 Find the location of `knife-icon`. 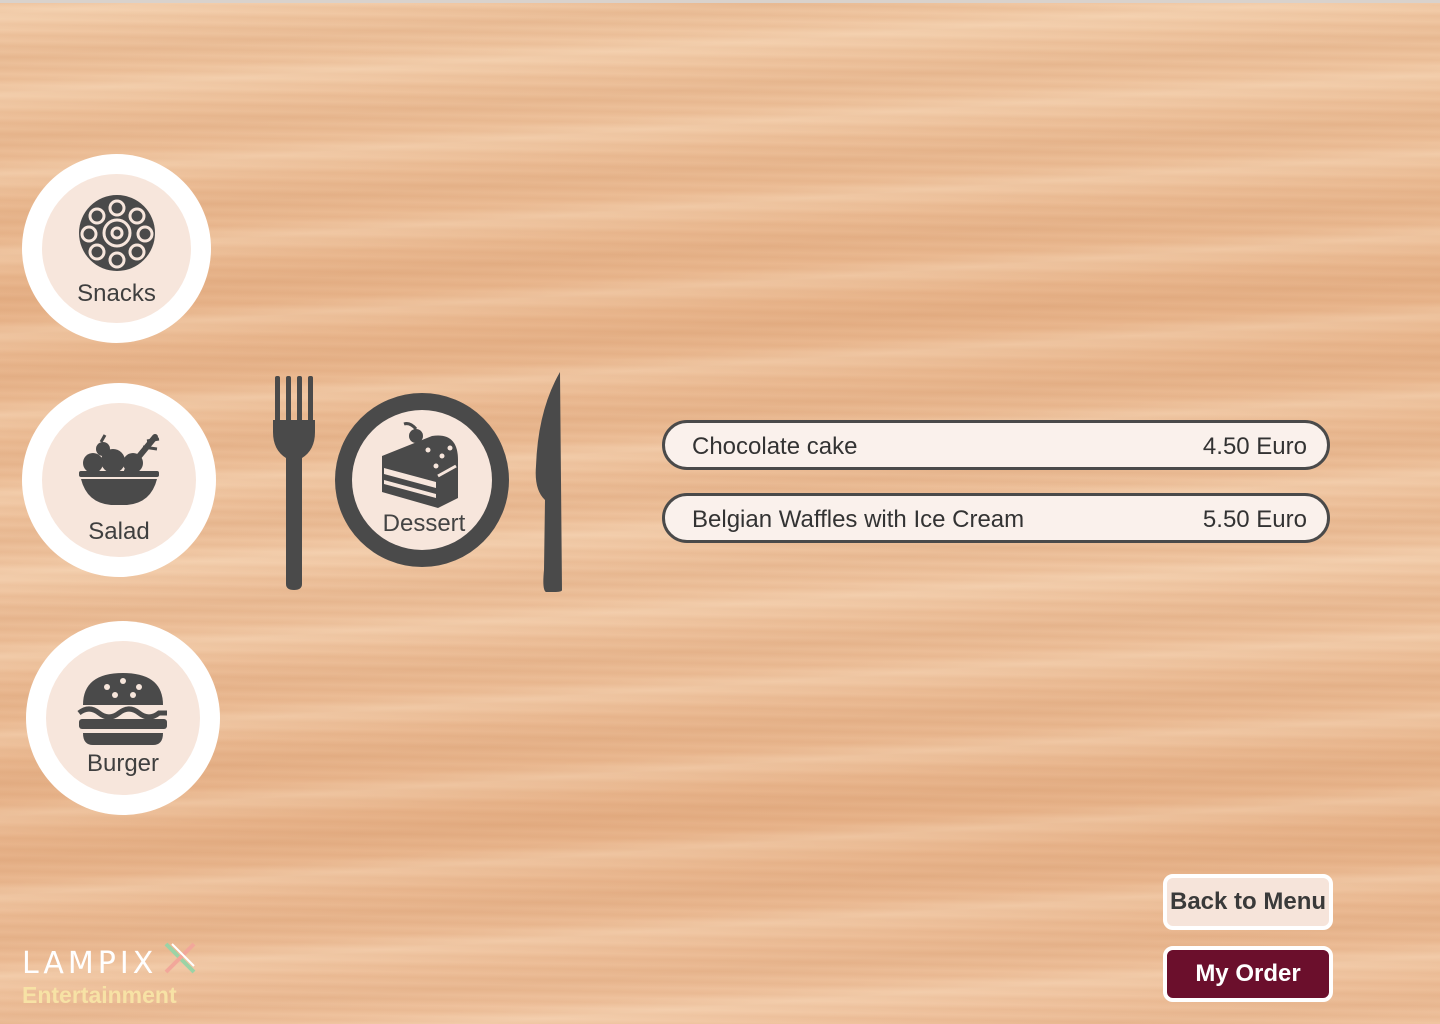

knife-icon is located at coordinates (548, 482).